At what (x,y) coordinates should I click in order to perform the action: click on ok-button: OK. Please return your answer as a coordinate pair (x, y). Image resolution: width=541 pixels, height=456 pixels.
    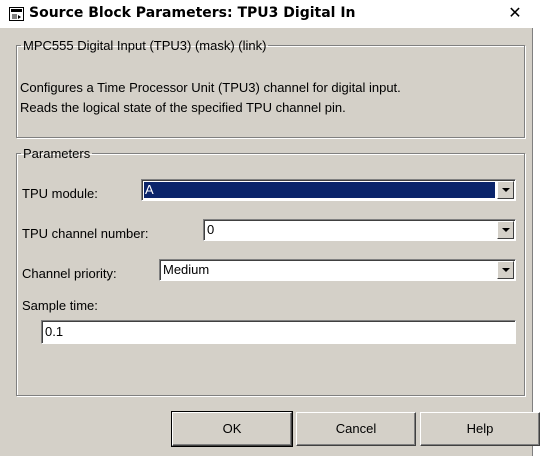
    Looking at the image, I should click on (232, 429).